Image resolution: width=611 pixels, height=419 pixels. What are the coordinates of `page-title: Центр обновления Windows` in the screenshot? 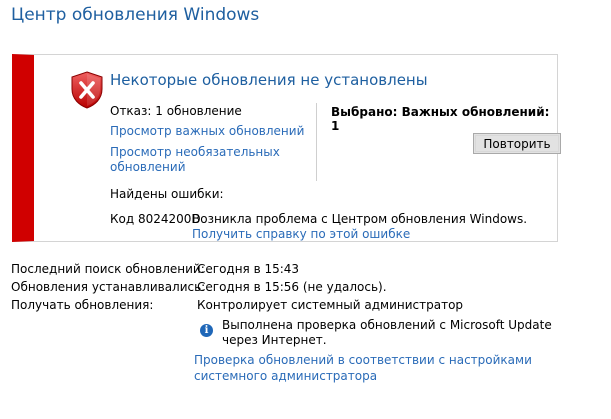 It's located at (135, 15).